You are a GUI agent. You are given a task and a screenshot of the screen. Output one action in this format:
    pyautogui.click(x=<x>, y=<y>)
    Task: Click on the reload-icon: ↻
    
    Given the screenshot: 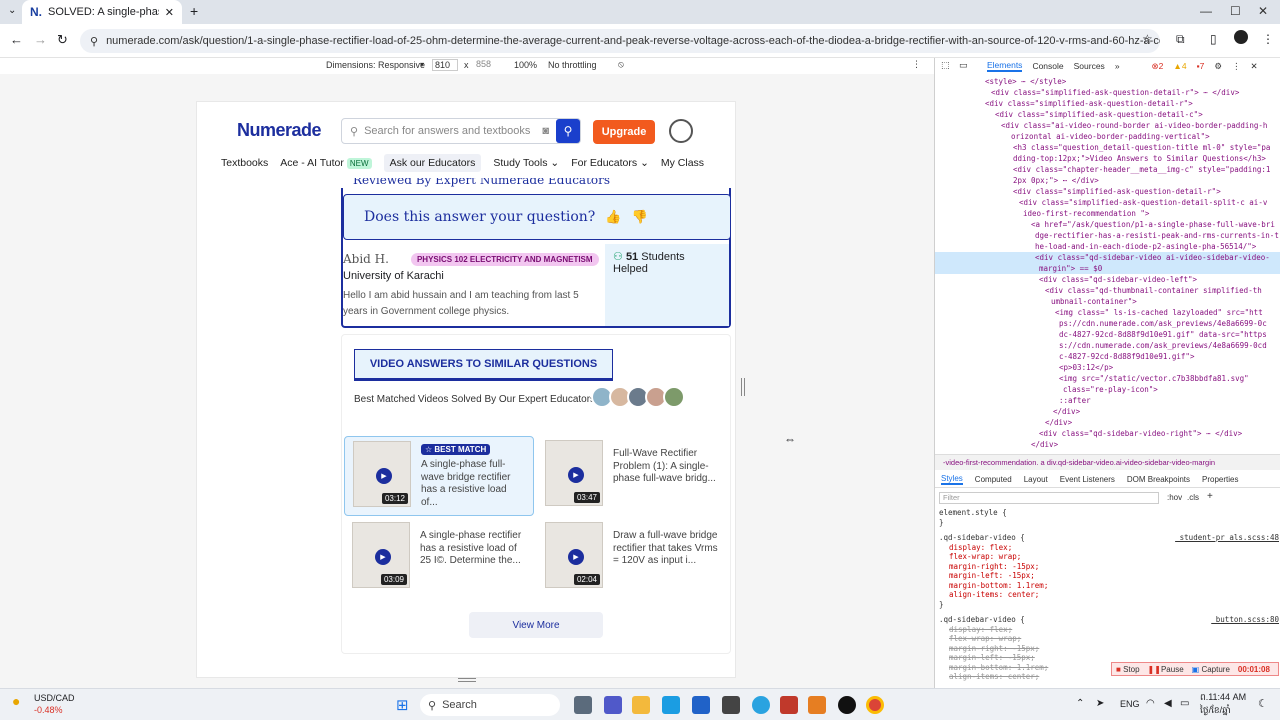 What is the action you would take?
    pyautogui.click(x=62, y=40)
    